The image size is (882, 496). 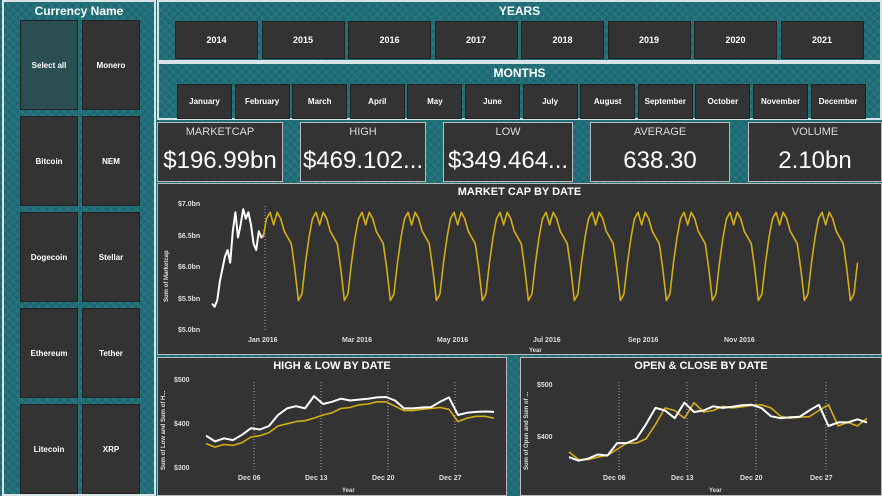 I want to click on y-tick-label: $5.5bn, so click(x=189, y=299).